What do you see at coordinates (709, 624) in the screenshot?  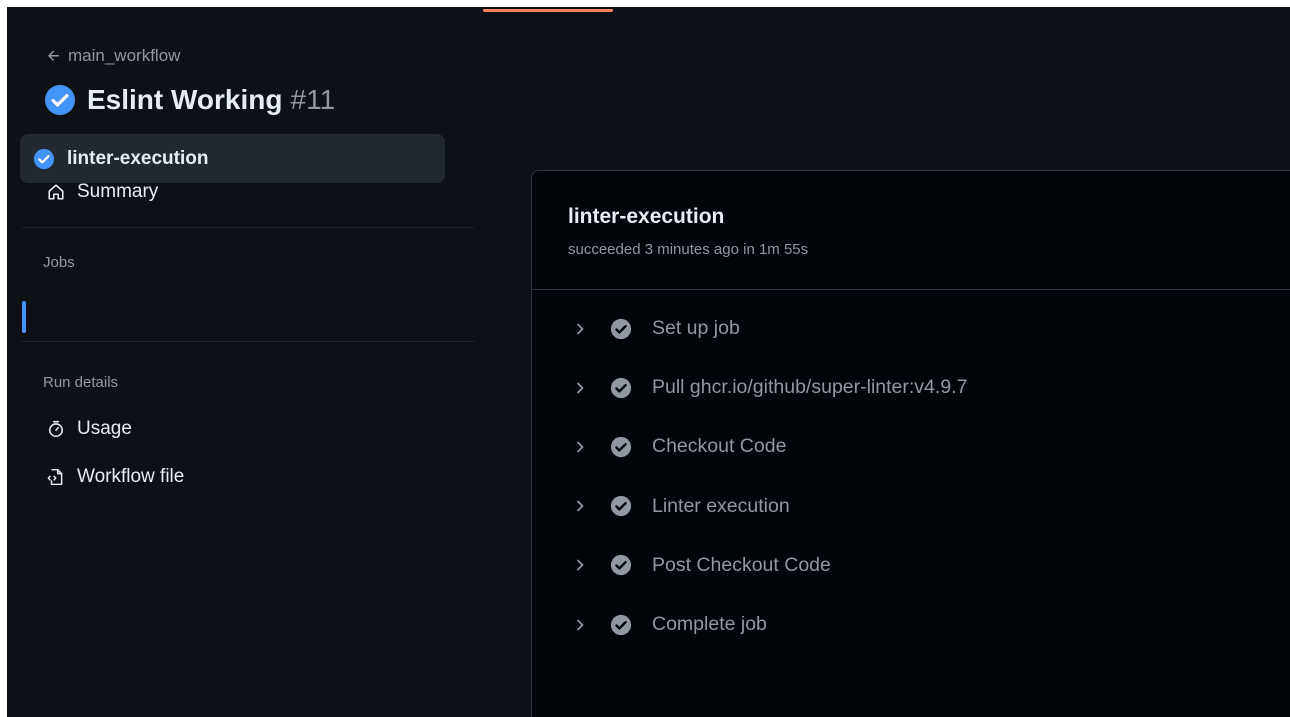 I see `job-step-label: Complete job` at bounding box center [709, 624].